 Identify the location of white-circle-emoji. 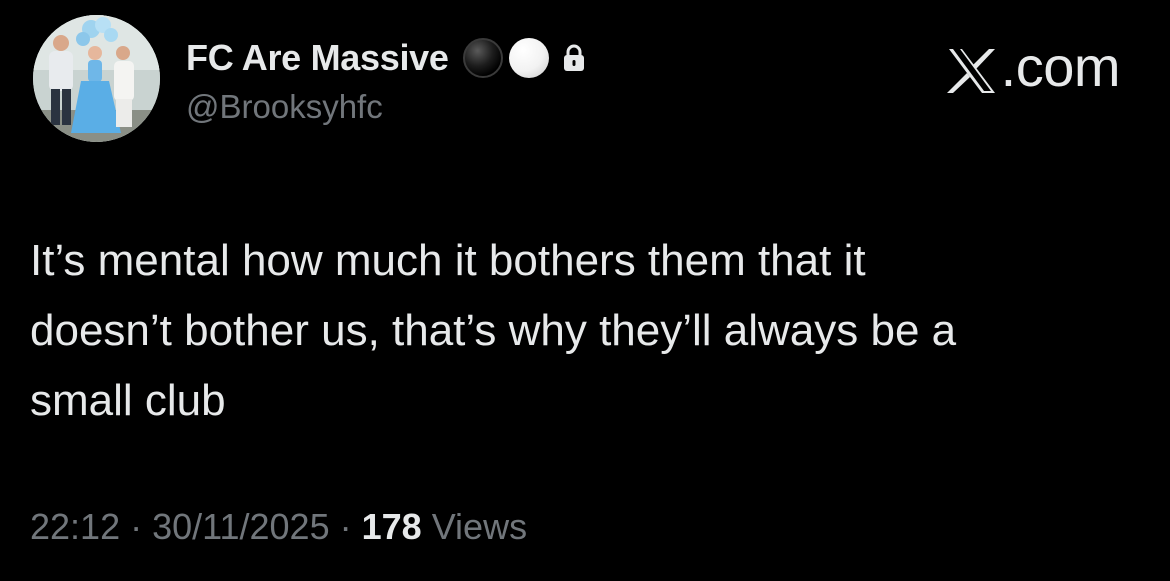
(528, 58).